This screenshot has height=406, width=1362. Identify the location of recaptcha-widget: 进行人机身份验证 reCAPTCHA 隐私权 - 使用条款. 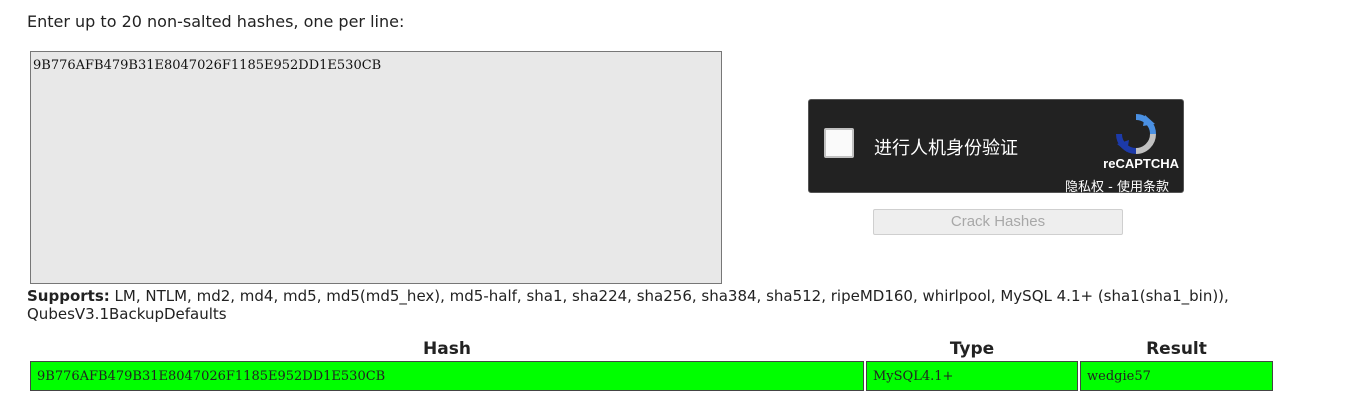
(996, 147).